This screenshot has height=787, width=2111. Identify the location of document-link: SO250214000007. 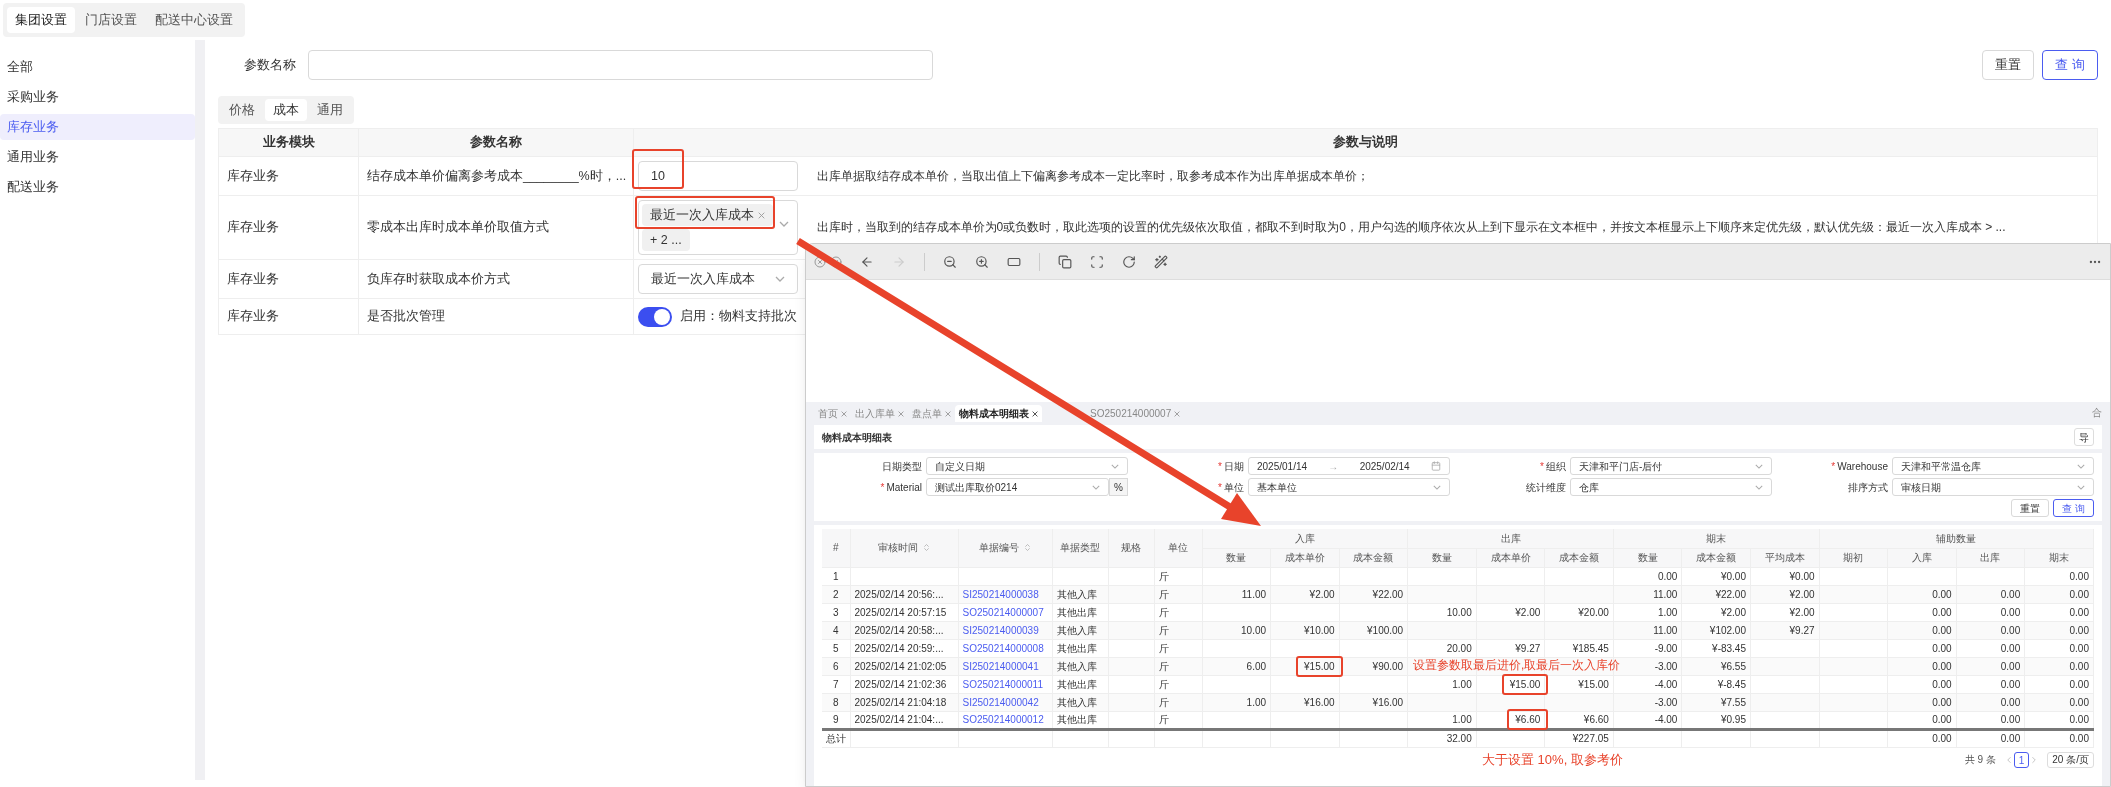
(1003, 612).